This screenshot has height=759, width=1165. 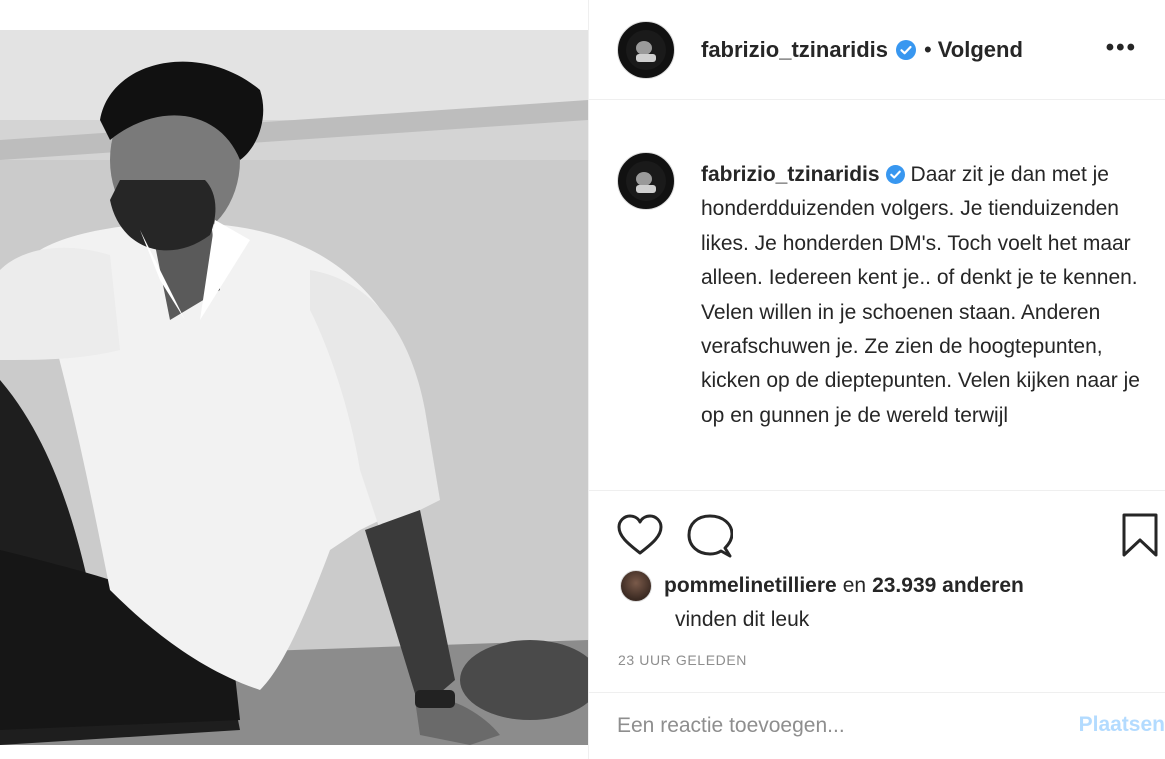 I want to click on likes-count: 23.939 anderen, so click(x=948, y=586).